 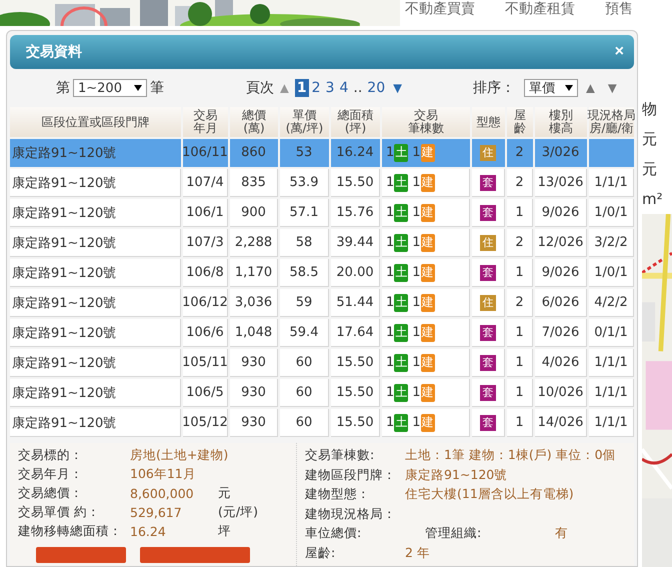 I want to click on page-text: 物, so click(x=650, y=109).